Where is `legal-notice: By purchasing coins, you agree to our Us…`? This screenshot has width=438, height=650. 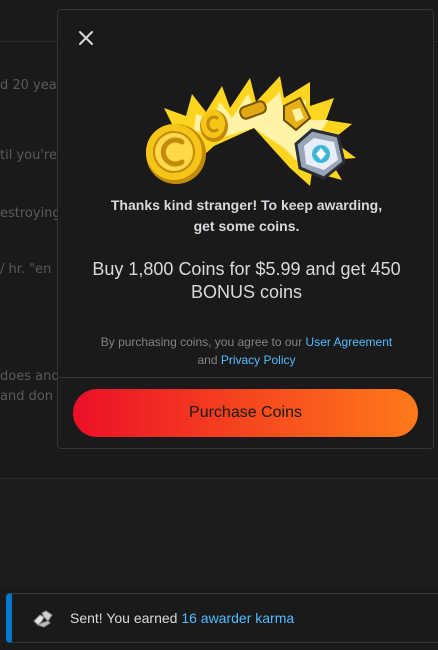 legal-notice: By purchasing coins, you agree to our Us… is located at coordinates (246, 351).